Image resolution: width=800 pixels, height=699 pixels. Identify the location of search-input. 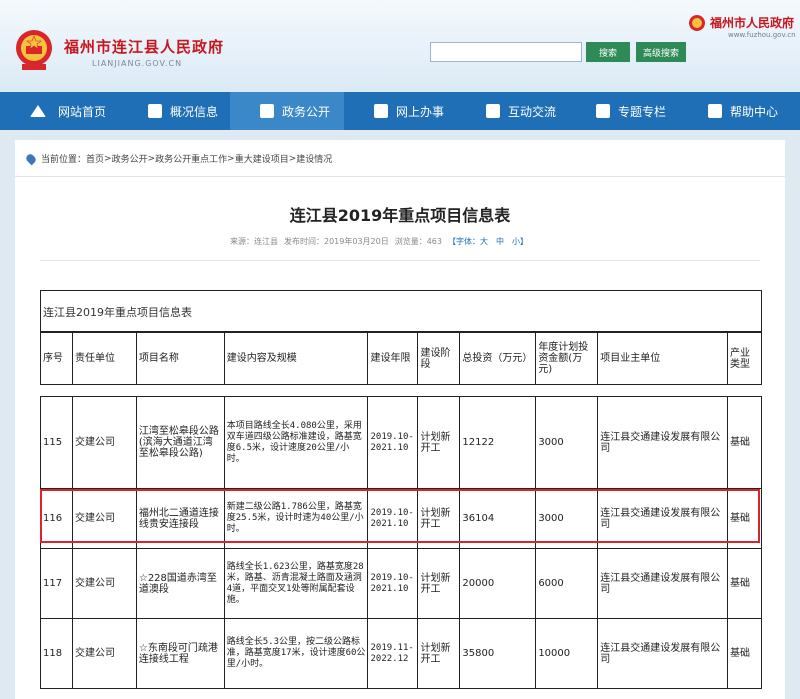
(506, 52).